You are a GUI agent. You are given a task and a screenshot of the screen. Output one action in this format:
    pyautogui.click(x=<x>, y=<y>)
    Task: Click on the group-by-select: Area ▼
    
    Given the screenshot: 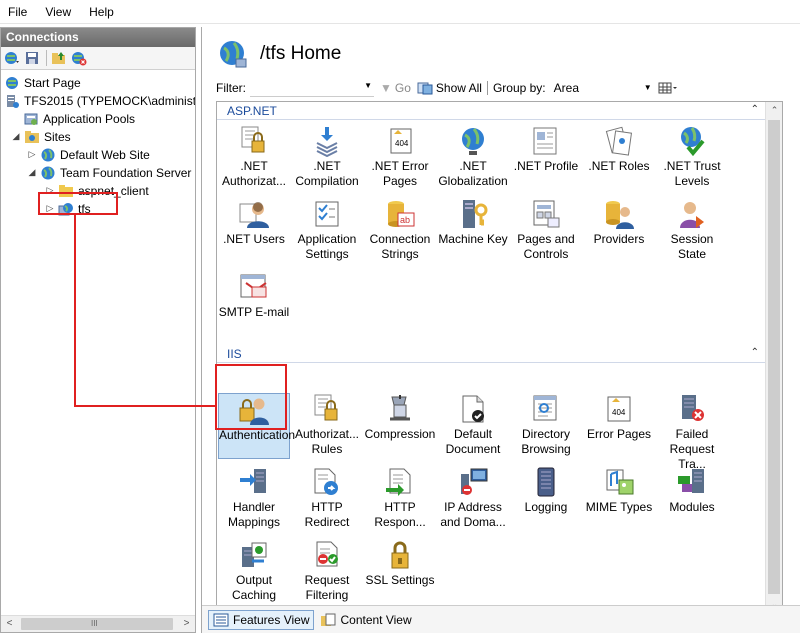 What is the action you would take?
    pyautogui.click(x=604, y=88)
    